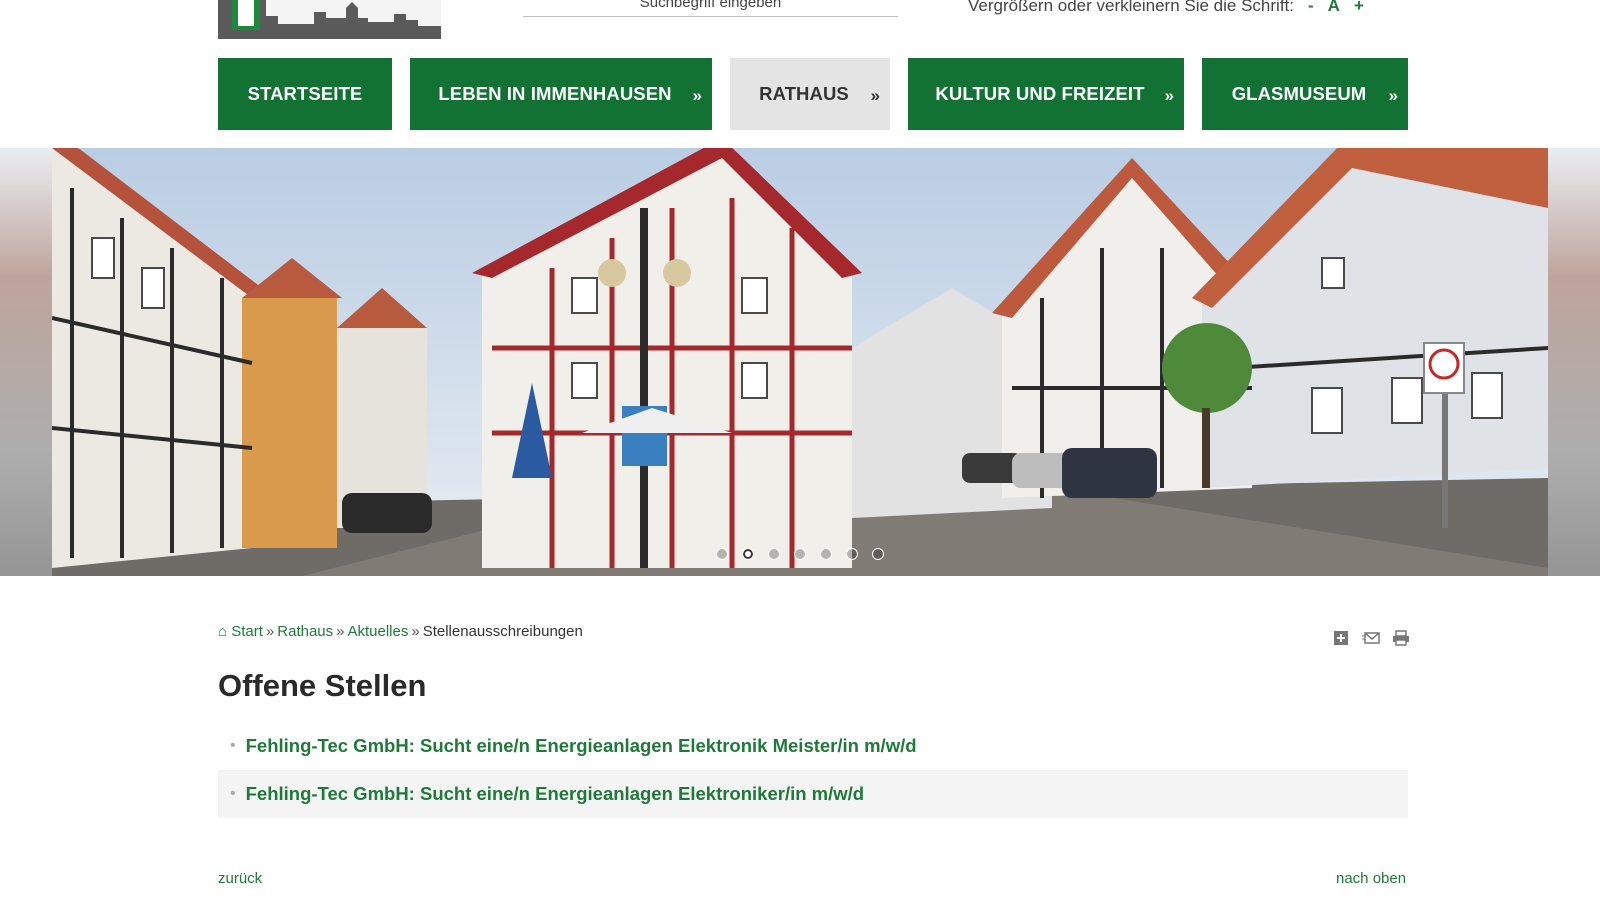  What do you see at coordinates (502, 631) in the screenshot?
I see `breadcrumb-current: Stellenausschreibungen` at bounding box center [502, 631].